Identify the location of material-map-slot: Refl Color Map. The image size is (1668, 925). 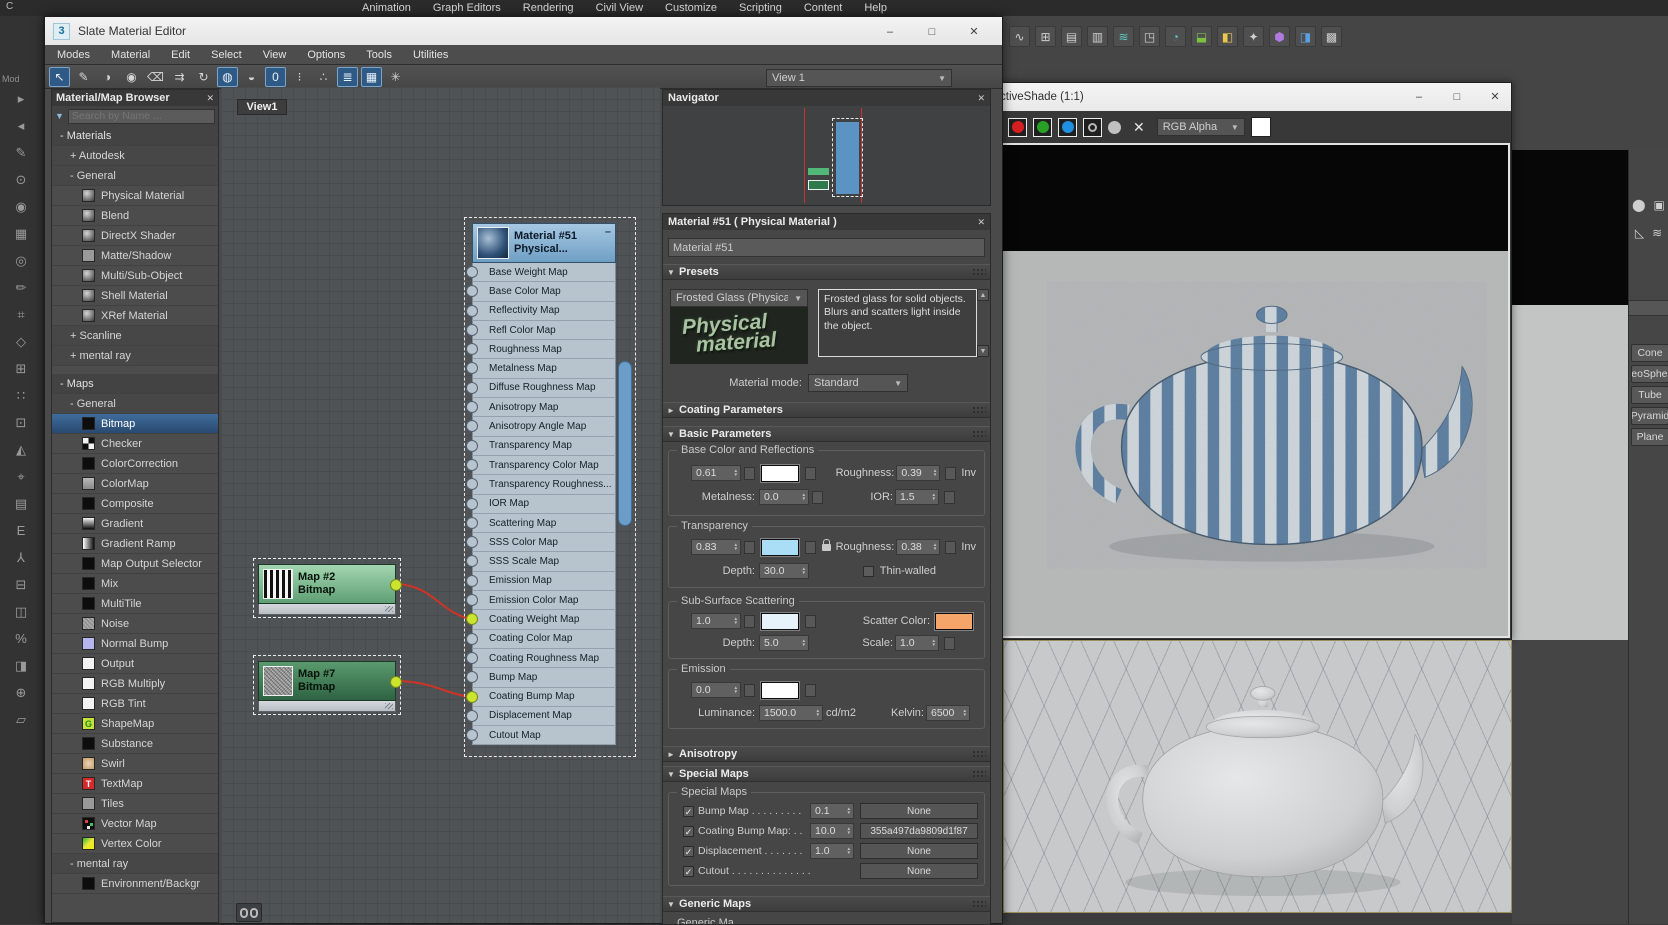
(541, 330).